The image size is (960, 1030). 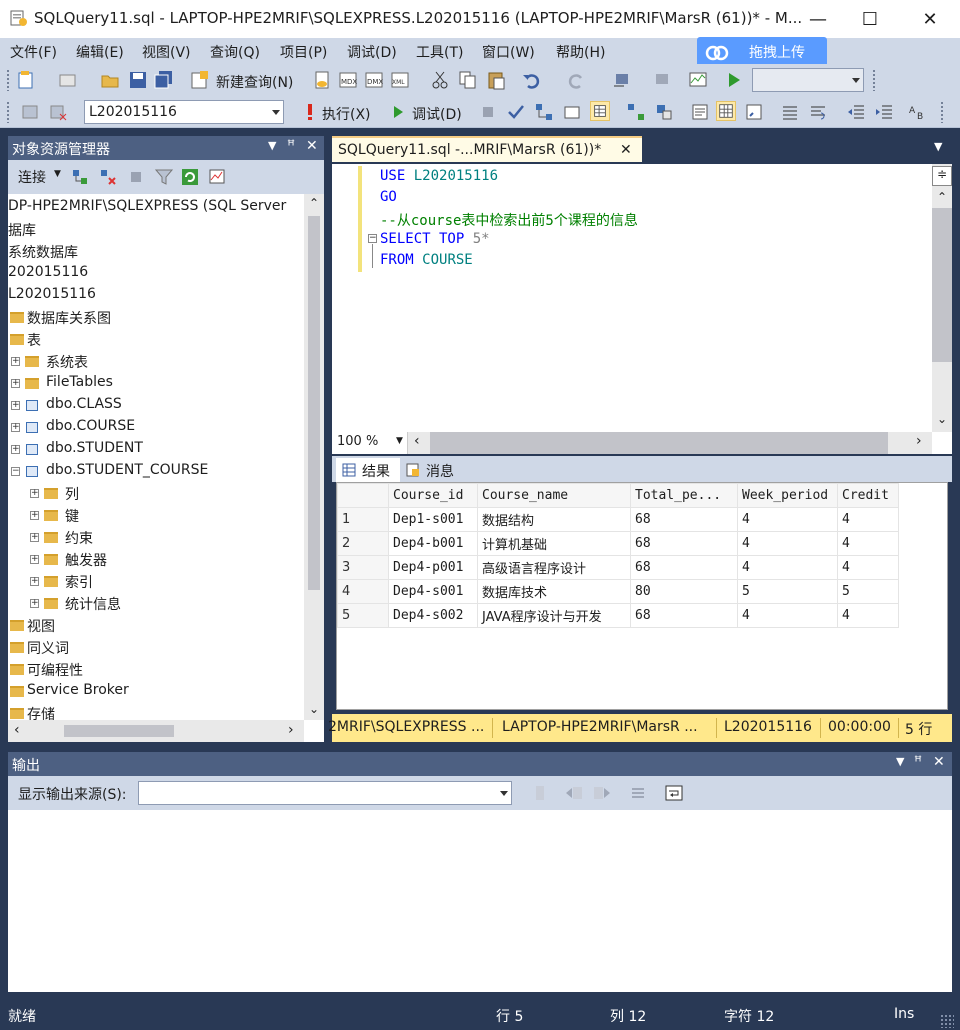 I want to click on grid-cell: 计算机基础, so click(x=554, y=543).